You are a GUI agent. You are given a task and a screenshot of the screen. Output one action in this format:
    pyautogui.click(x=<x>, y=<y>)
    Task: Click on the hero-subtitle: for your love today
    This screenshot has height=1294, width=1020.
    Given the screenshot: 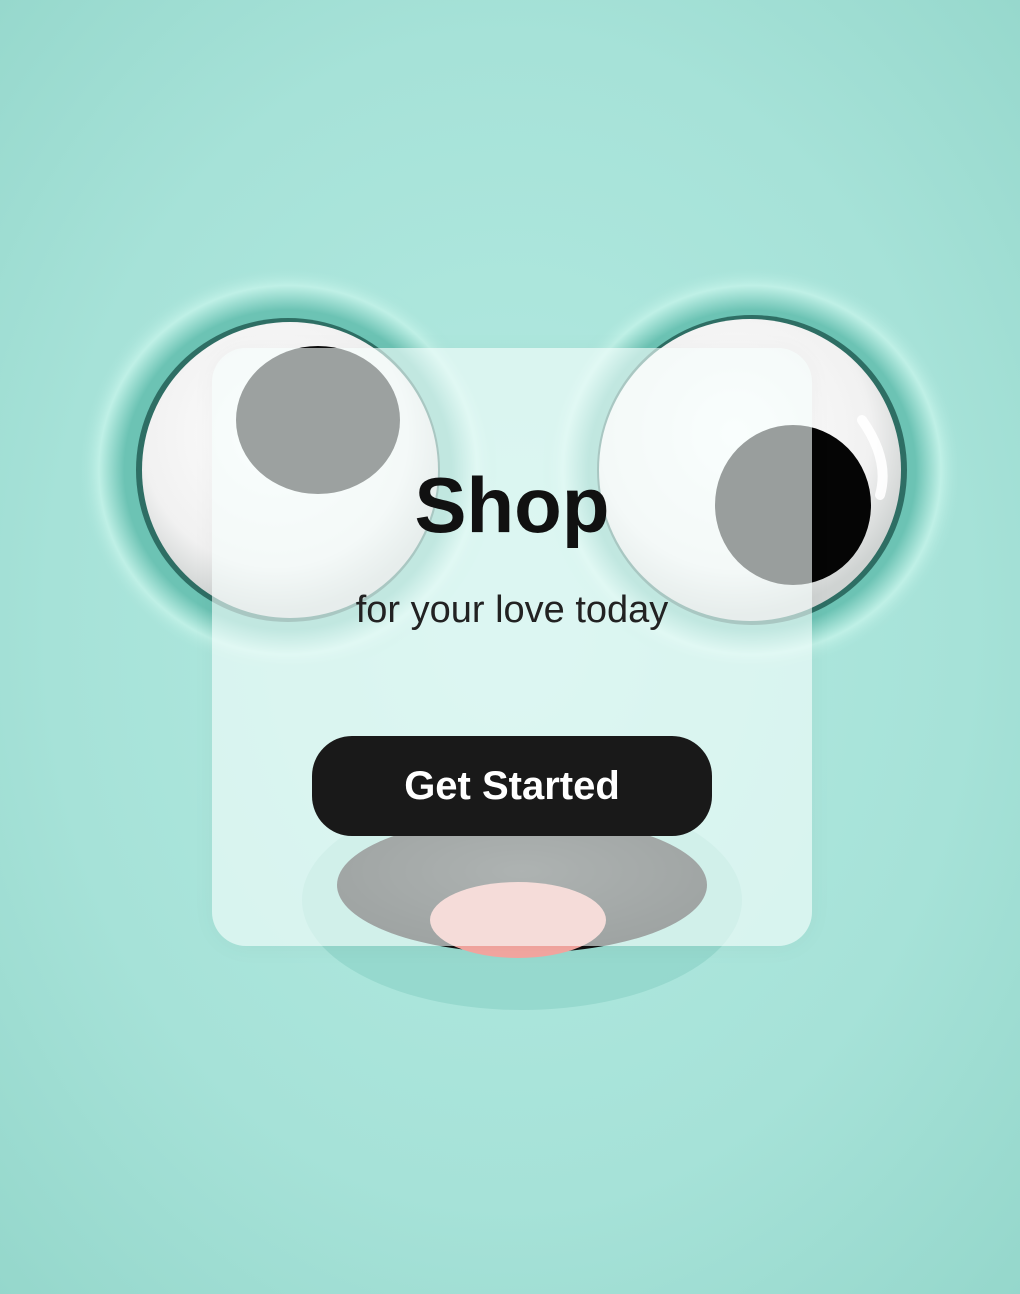 What is the action you would take?
    pyautogui.click(x=512, y=610)
    